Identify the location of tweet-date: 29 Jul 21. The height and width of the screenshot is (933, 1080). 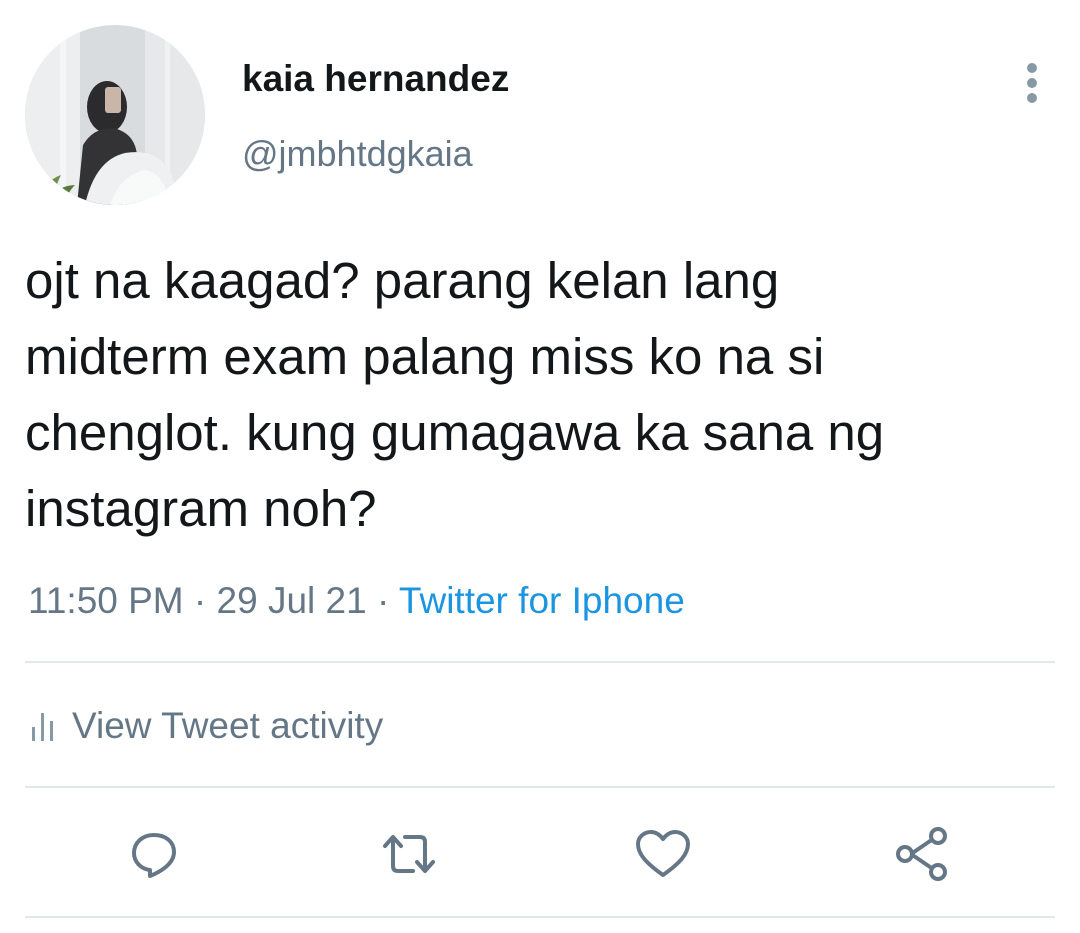
(291, 600).